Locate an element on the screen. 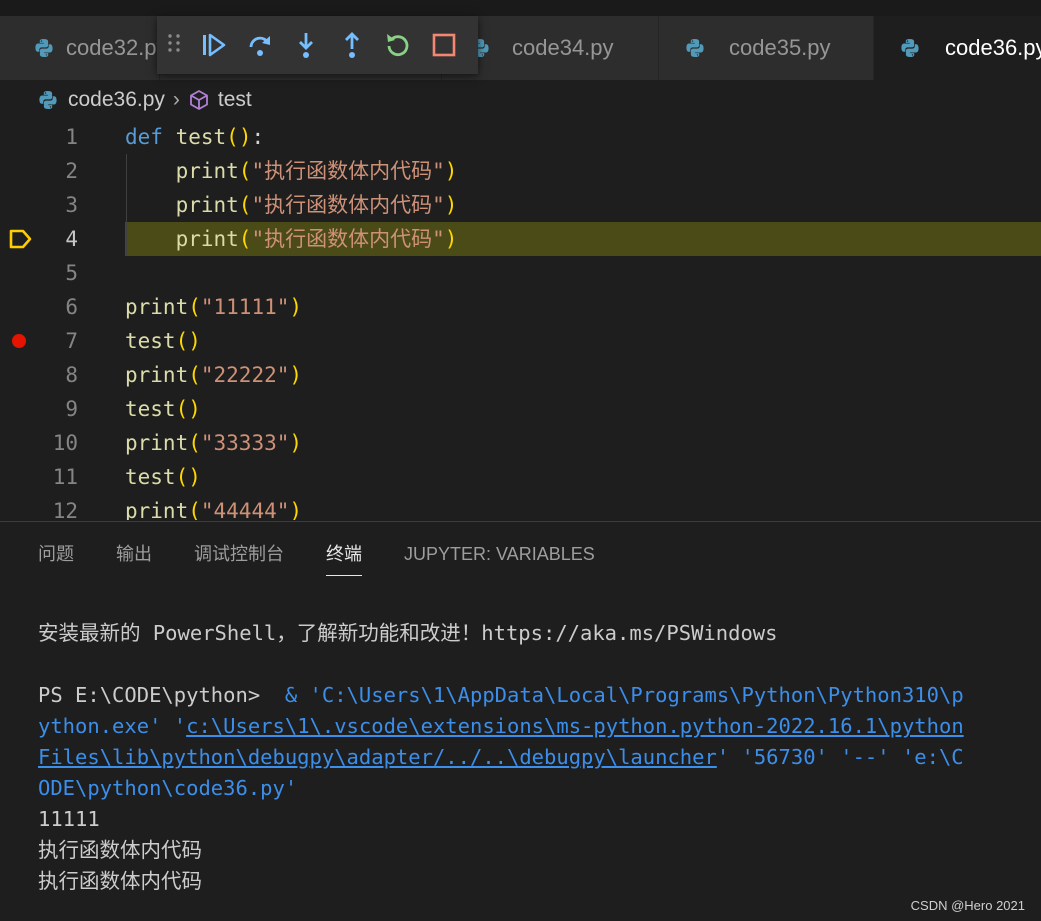 Image resolution: width=1041 pixels, height=921 pixels. tab-jupyter-variables: JUPYTER: VARIABLES is located at coordinates (499, 554).